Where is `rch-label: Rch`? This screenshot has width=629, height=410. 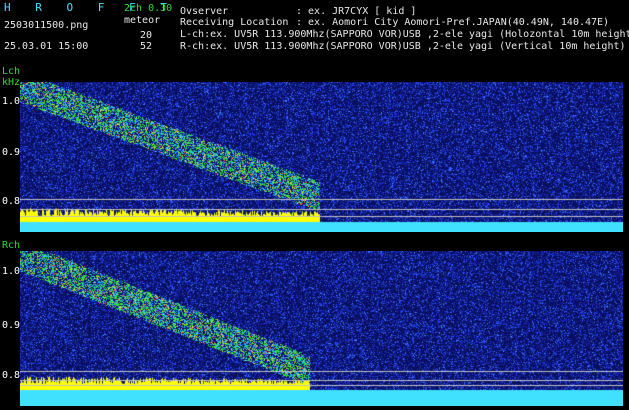
rch-label: Rch is located at coordinates (11, 245).